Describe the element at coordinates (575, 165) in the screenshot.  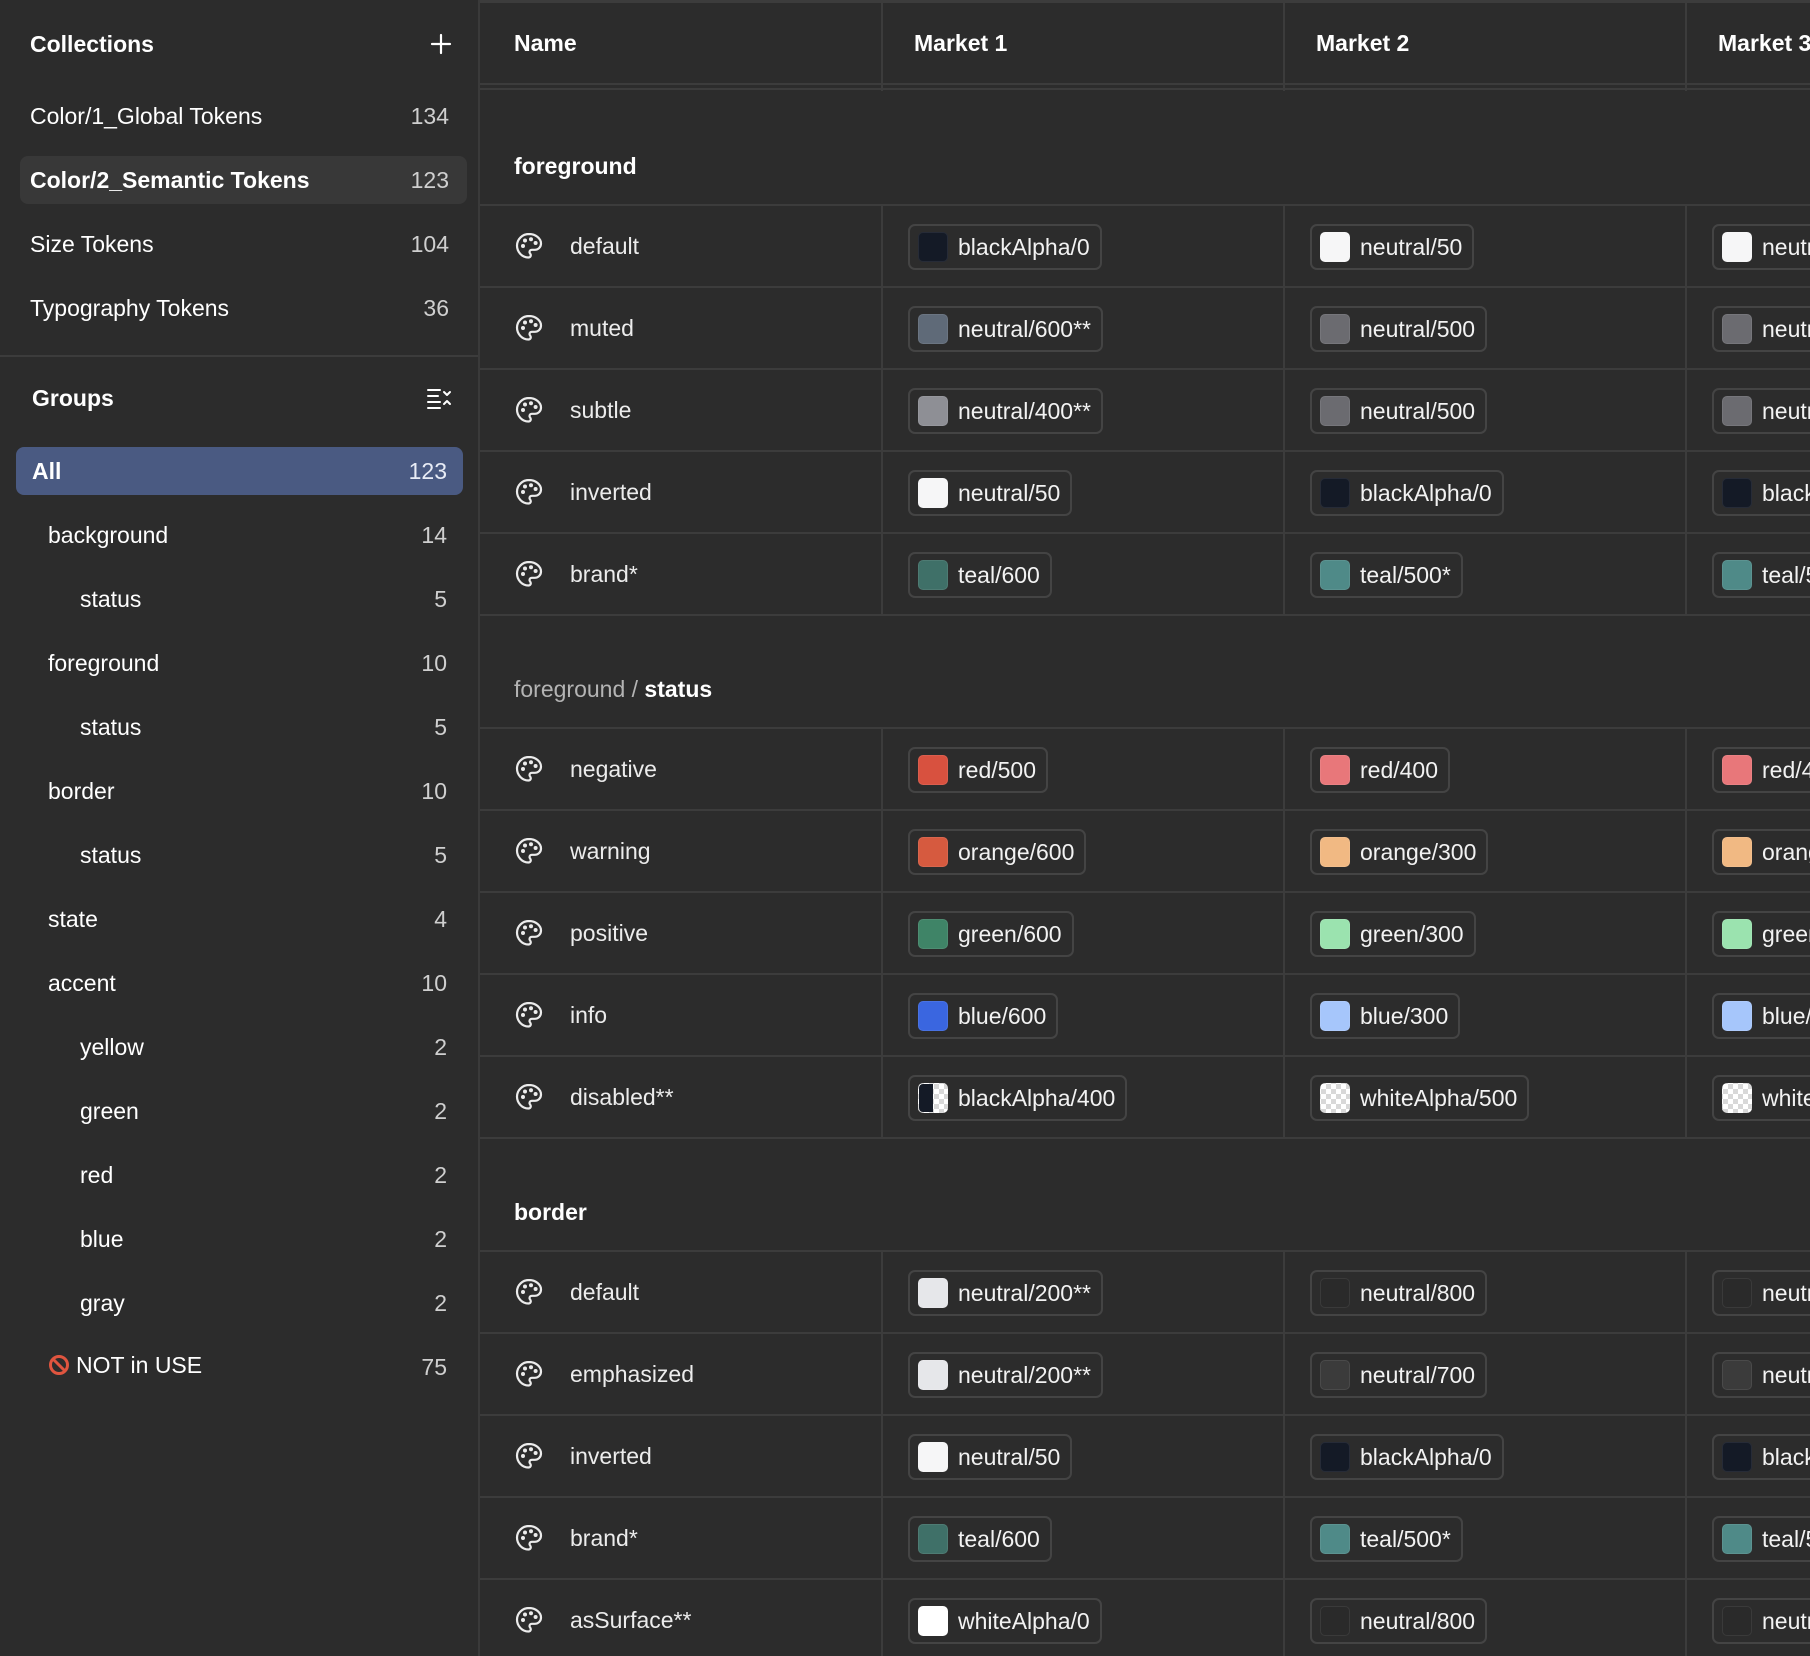
I see `section-name: foreground` at that location.